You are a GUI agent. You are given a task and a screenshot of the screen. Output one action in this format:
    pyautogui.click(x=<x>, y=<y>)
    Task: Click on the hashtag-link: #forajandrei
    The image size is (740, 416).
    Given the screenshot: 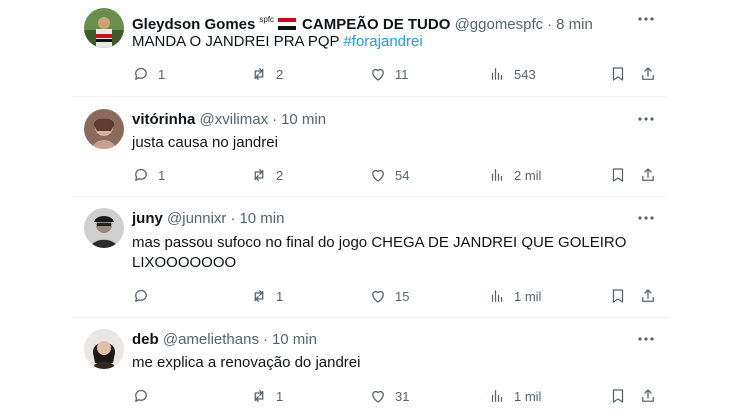 What is the action you would take?
    pyautogui.click(x=382, y=41)
    